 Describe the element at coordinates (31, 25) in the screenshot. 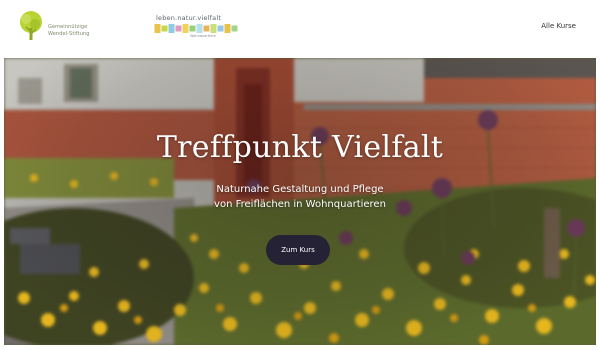

I see `tree-icon` at that location.